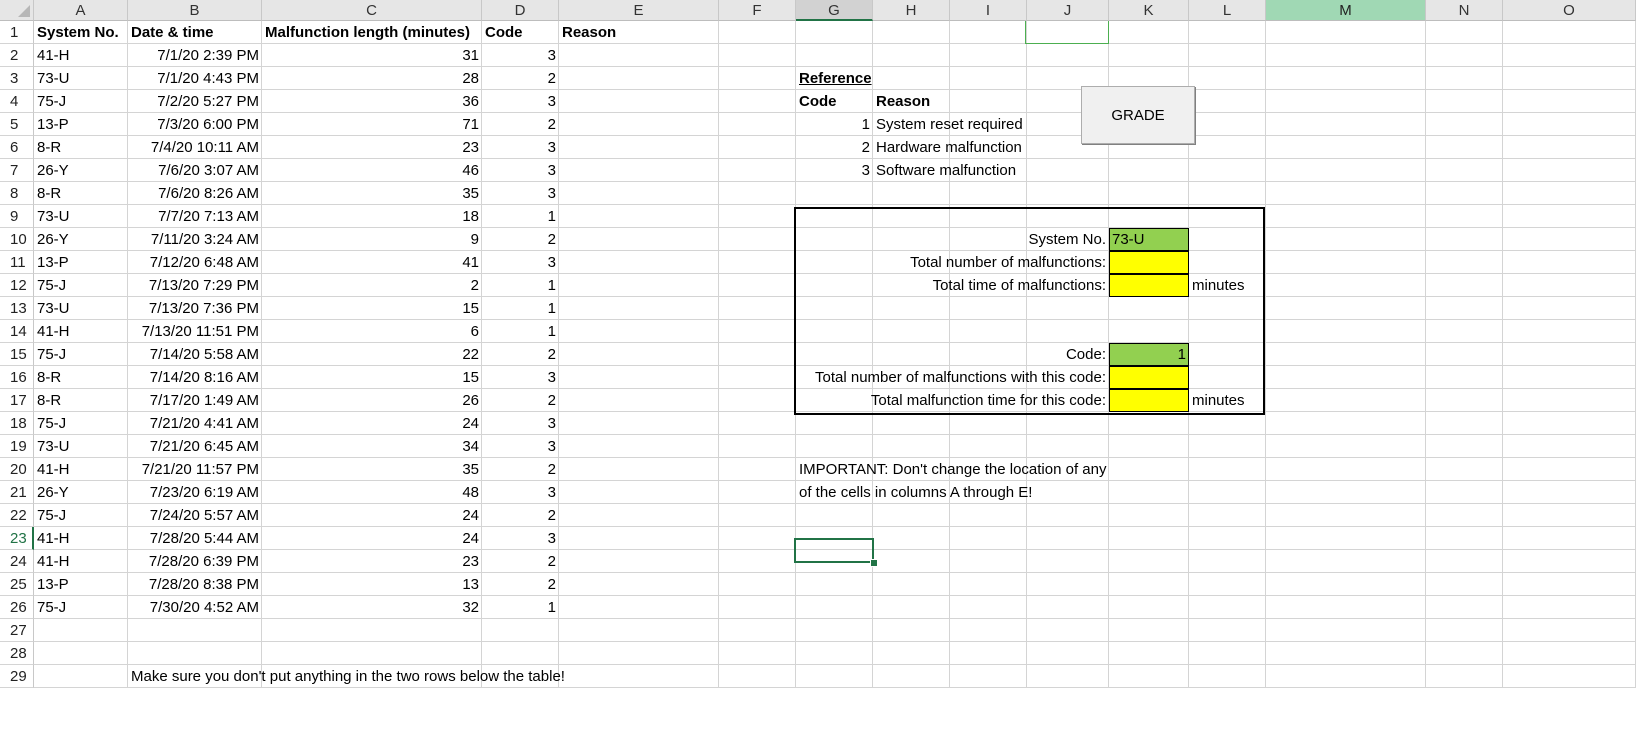 This screenshot has height=730, width=1636. Describe the element at coordinates (639, 10) in the screenshot. I see `column-header-e: E` at that location.